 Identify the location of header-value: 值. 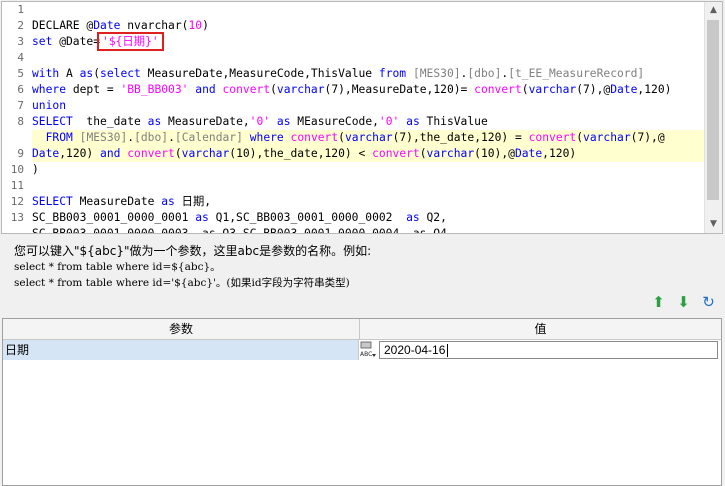
(540, 329).